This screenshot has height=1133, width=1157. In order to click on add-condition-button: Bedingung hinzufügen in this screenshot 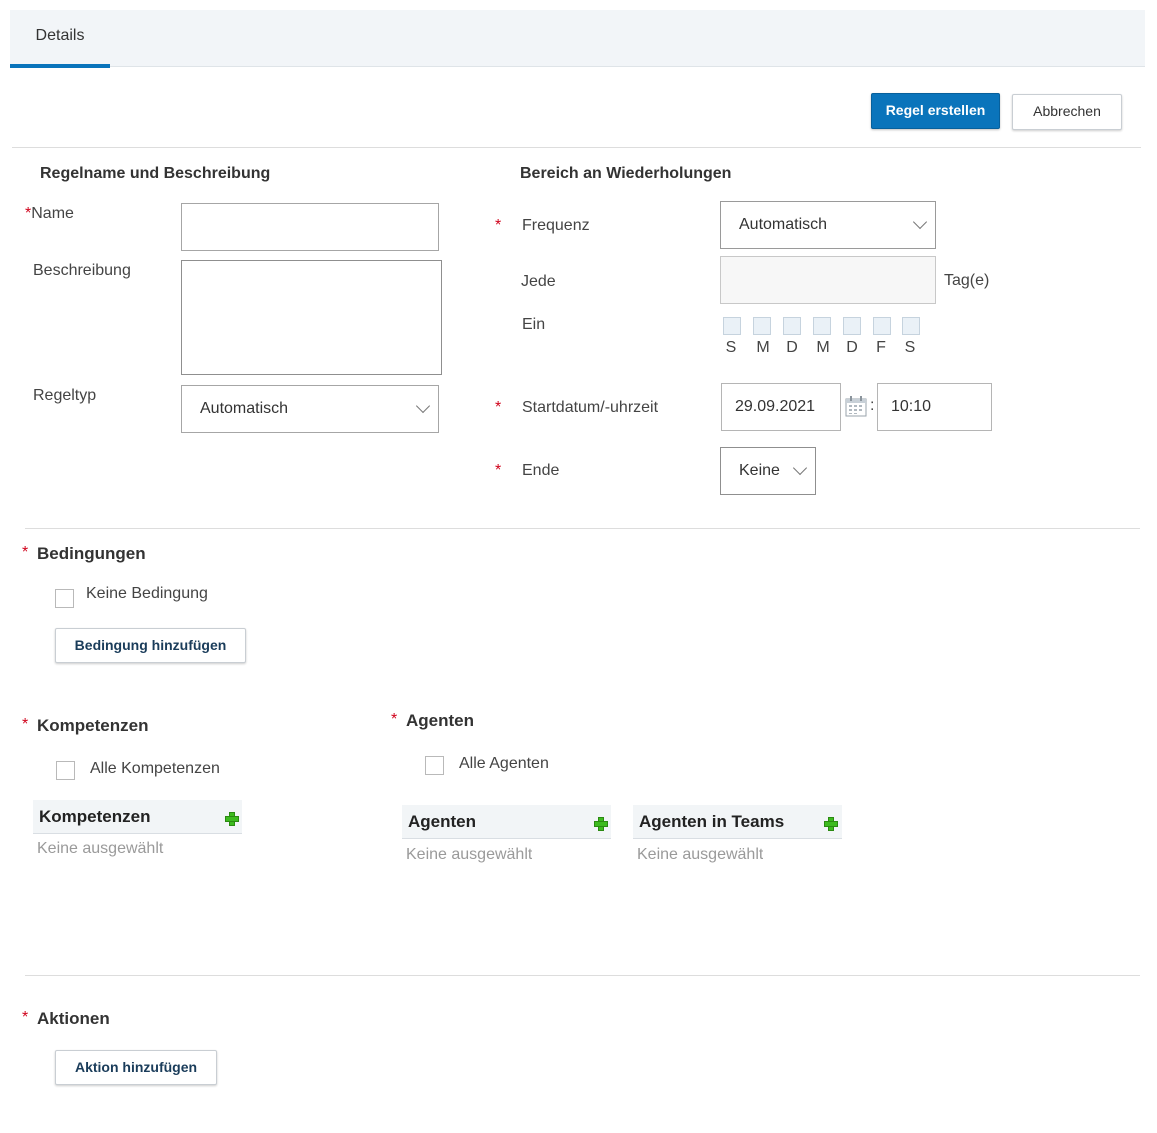, I will do `click(150, 645)`.